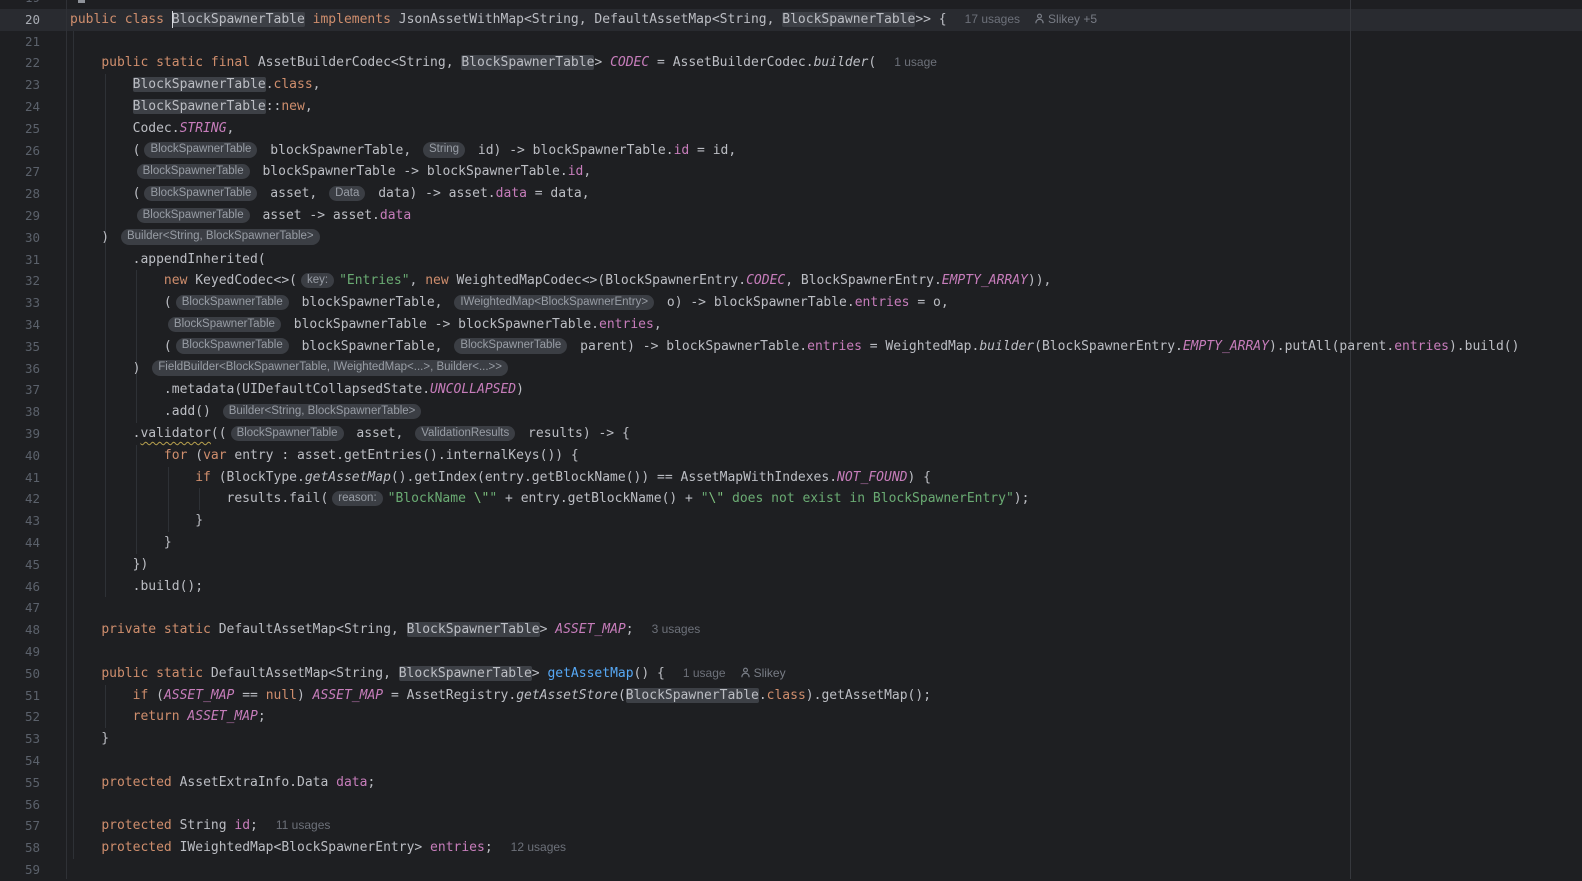 Image resolution: width=1582 pixels, height=881 pixels. I want to click on line-number: 51, so click(20, 696).